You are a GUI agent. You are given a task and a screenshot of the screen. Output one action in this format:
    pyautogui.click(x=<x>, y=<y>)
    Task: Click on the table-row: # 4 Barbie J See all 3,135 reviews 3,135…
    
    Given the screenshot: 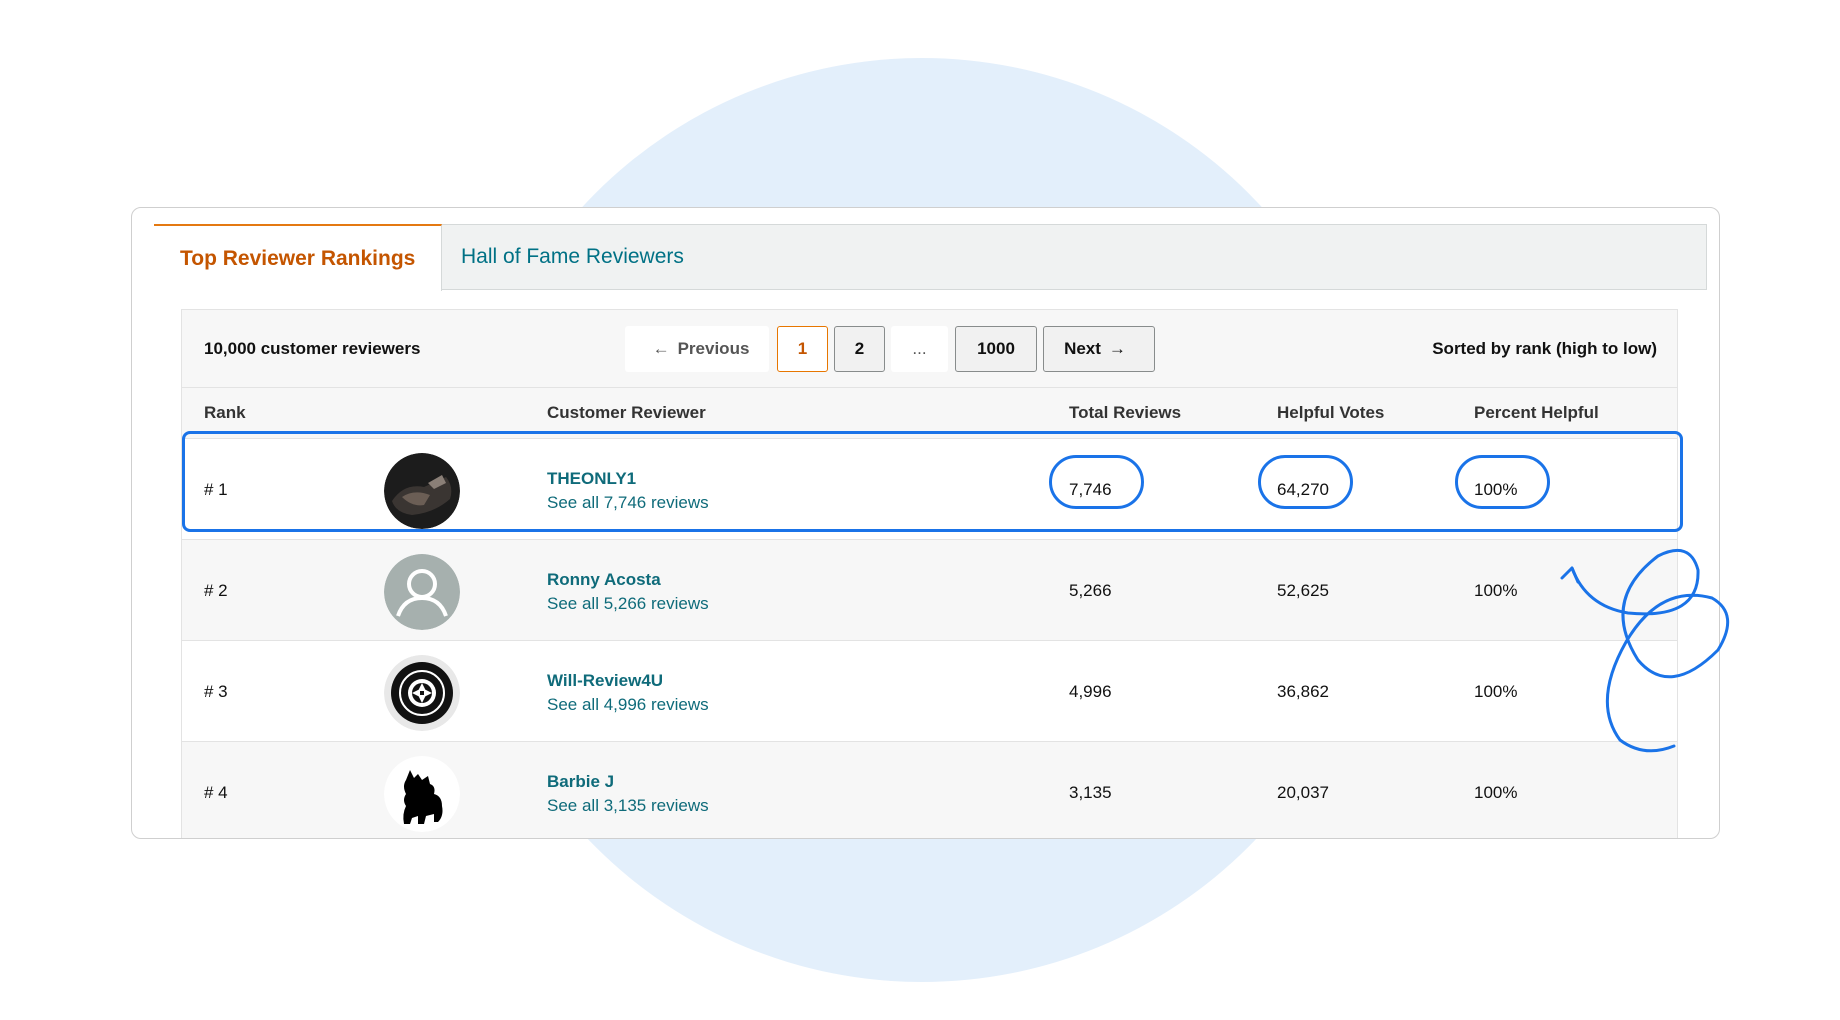 What is the action you would take?
    pyautogui.click(x=929, y=789)
    